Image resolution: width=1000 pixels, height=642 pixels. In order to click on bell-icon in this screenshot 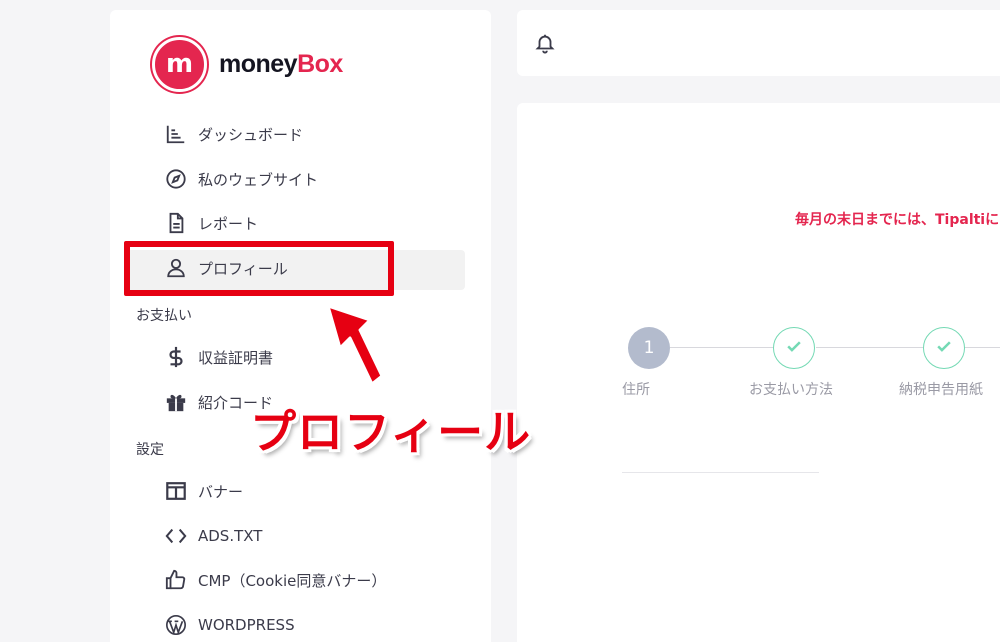, I will do `click(545, 43)`.